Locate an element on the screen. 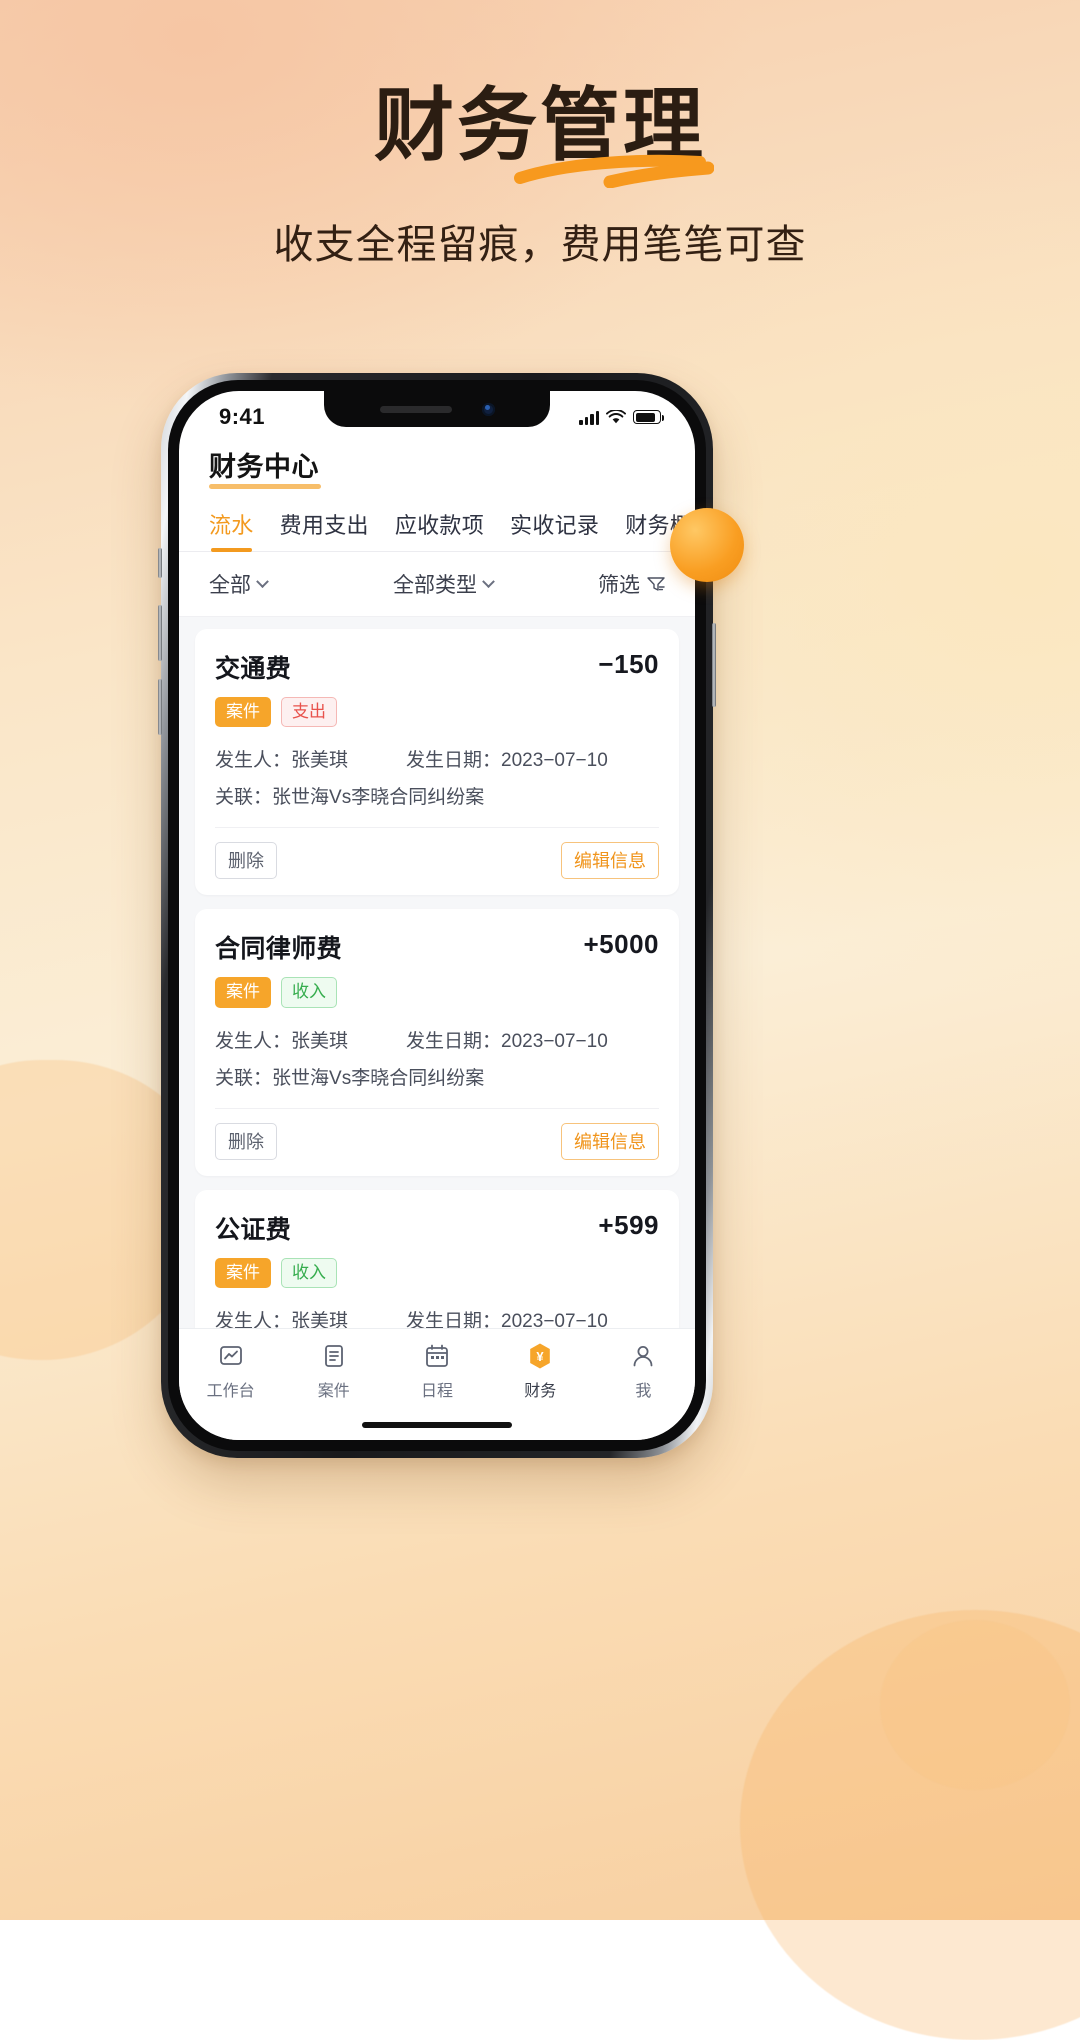 This screenshot has height=2040, width=1080. status-time: 9:41 is located at coordinates (242, 416).